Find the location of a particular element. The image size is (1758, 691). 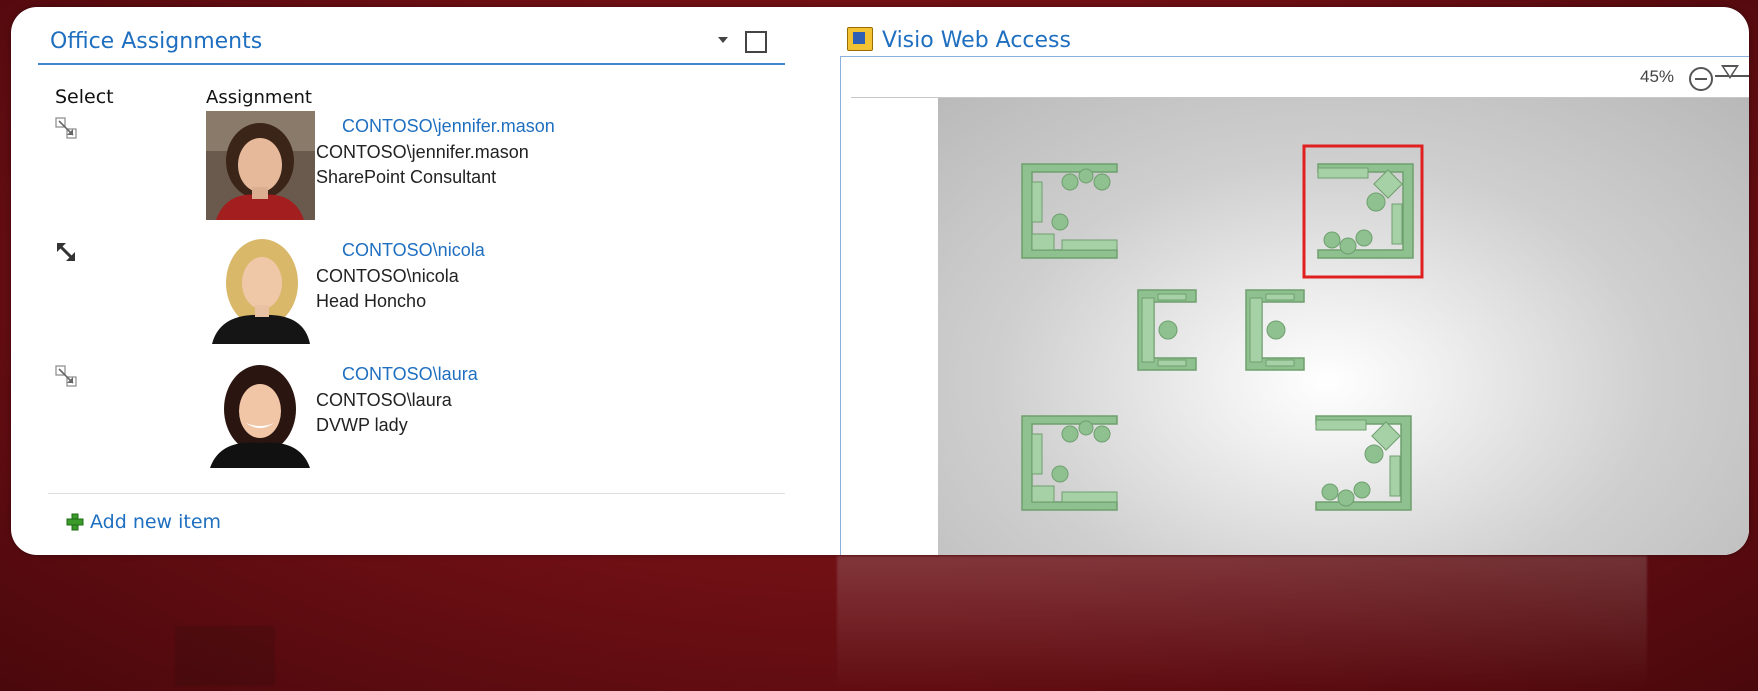

list-item: CONTOSO\laura CONTOSO\laura DVWP lady is located at coordinates (411, 414).